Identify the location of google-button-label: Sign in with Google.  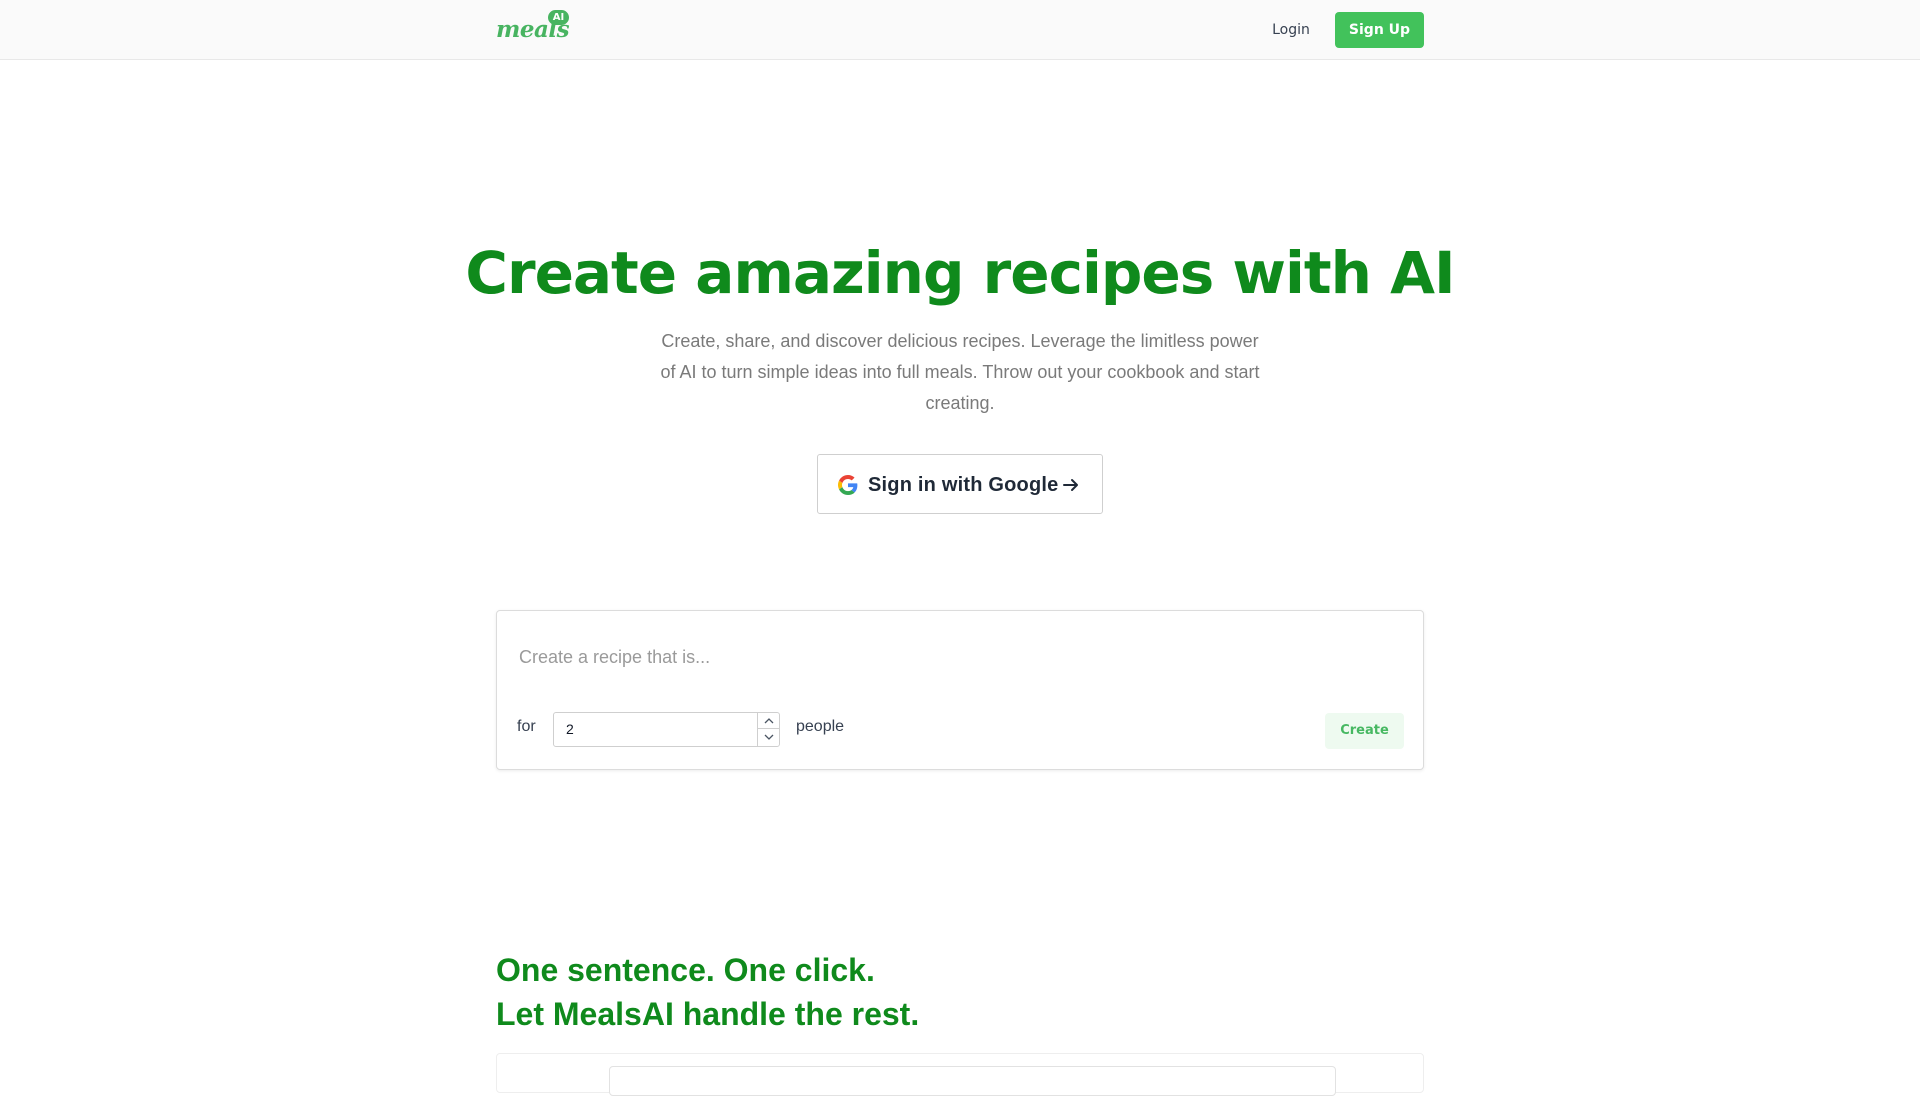
(963, 485).